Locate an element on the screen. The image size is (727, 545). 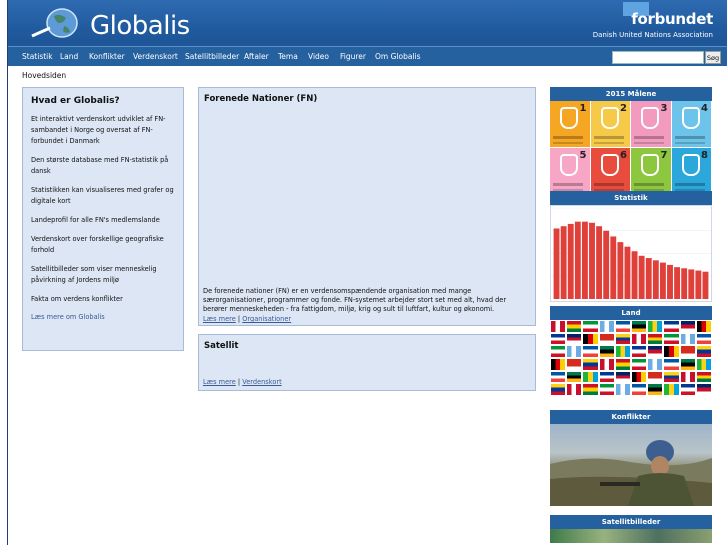
breadcrumb: Hovedsiden is located at coordinates (44, 75).